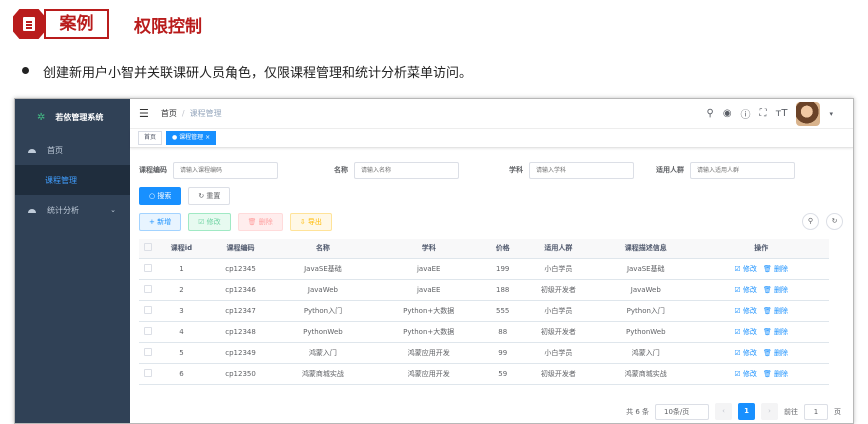  I want to click on avatar, so click(808, 113).